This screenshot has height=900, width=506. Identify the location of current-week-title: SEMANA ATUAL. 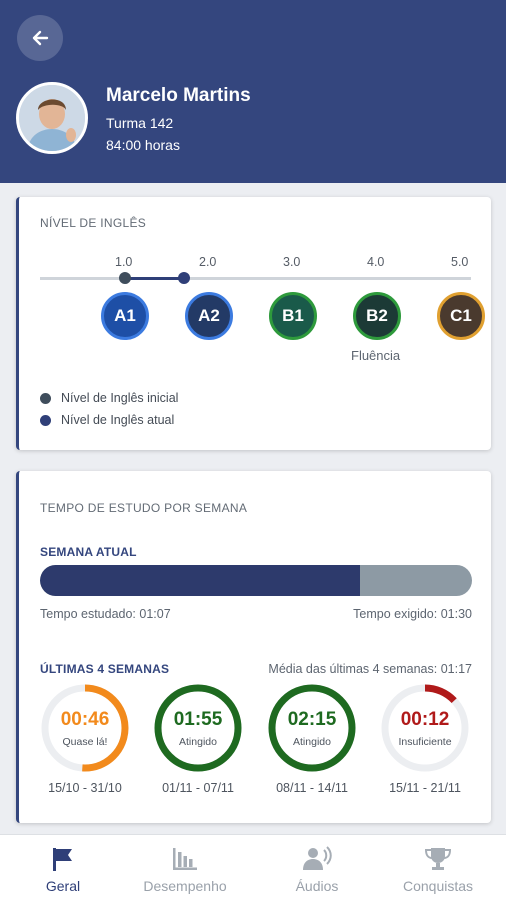
(88, 552).